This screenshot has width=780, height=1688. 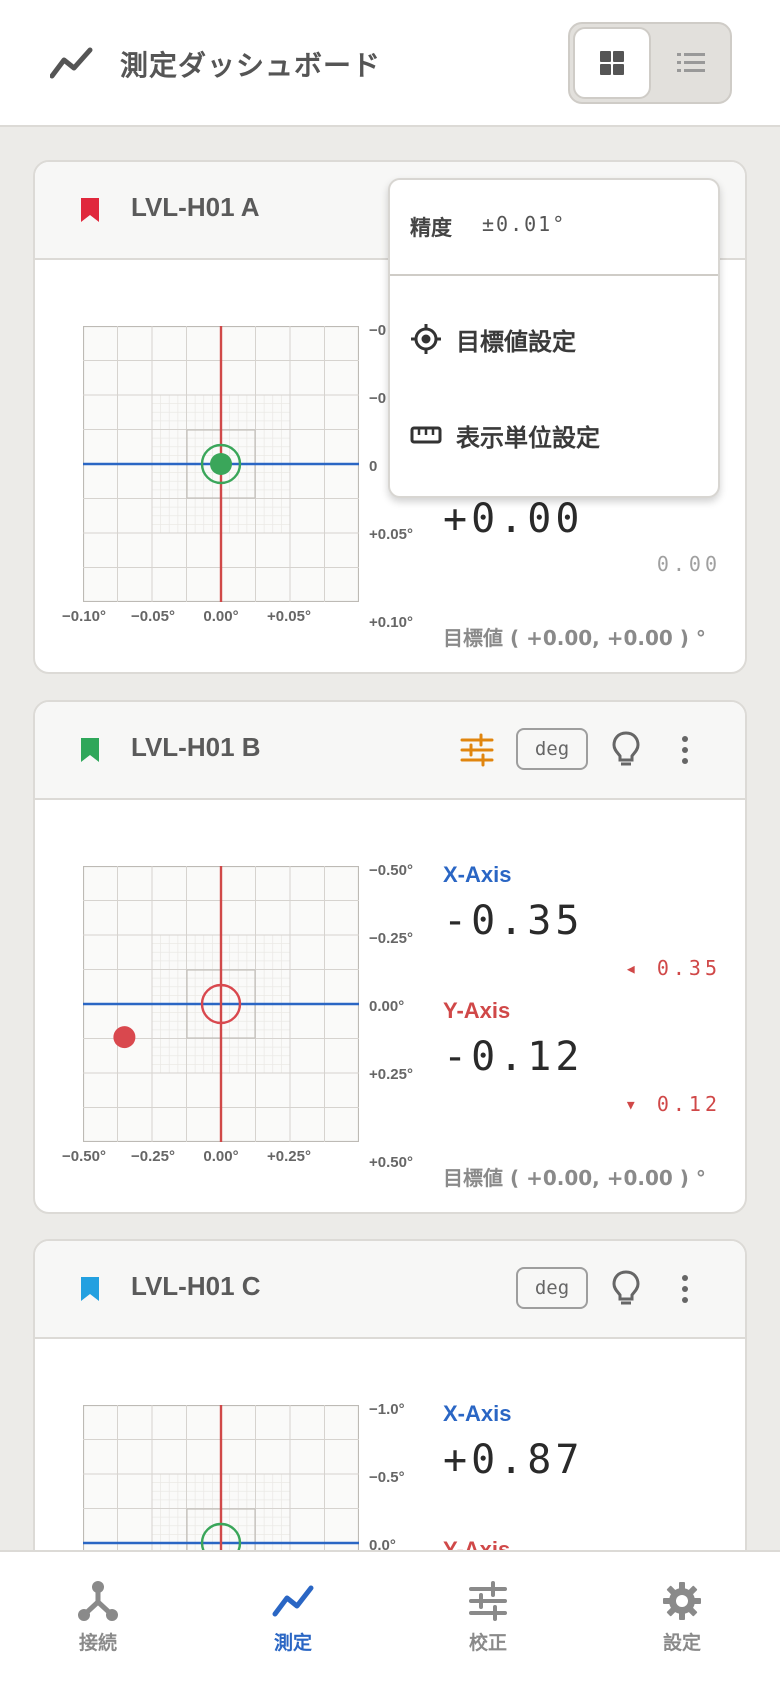 What do you see at coordinates (387, 1409) in the screenshot?
I see `y-tick-label: −1.0°` at bounding box center [387, 1409].